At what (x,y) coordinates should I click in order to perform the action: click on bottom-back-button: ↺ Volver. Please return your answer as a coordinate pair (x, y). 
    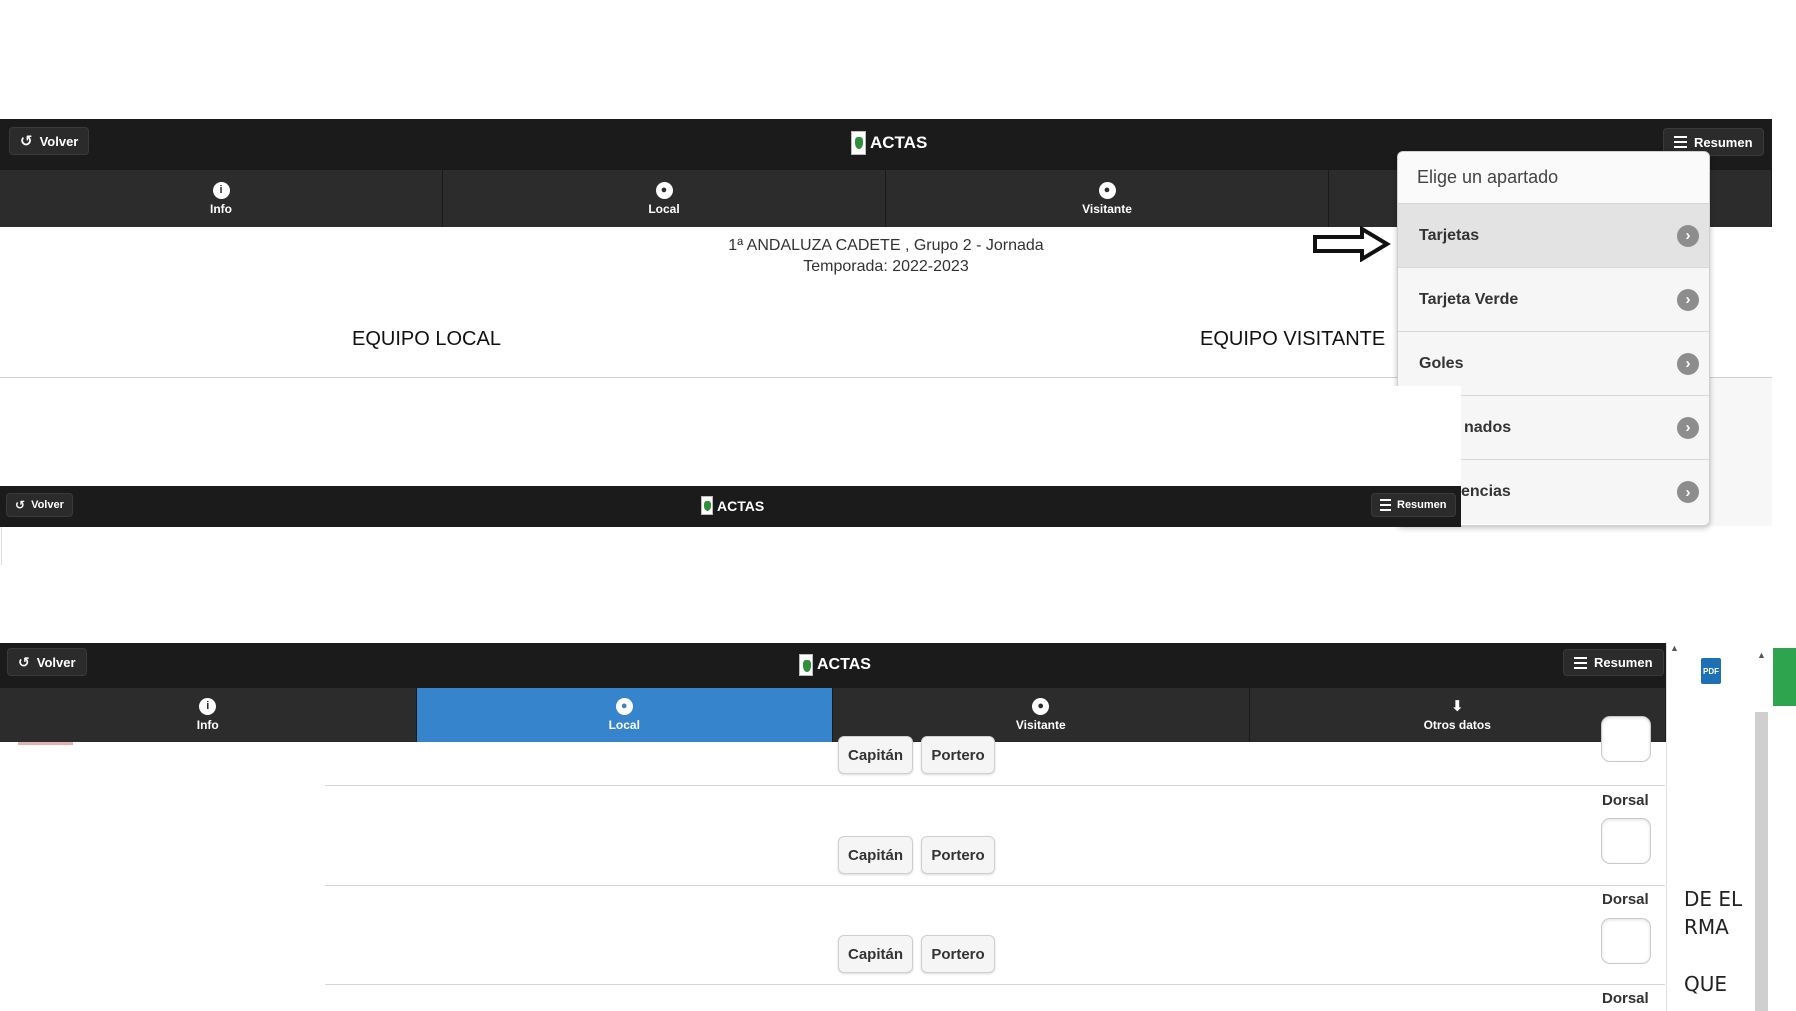
    Looking at the image, I should click on (47, 662).